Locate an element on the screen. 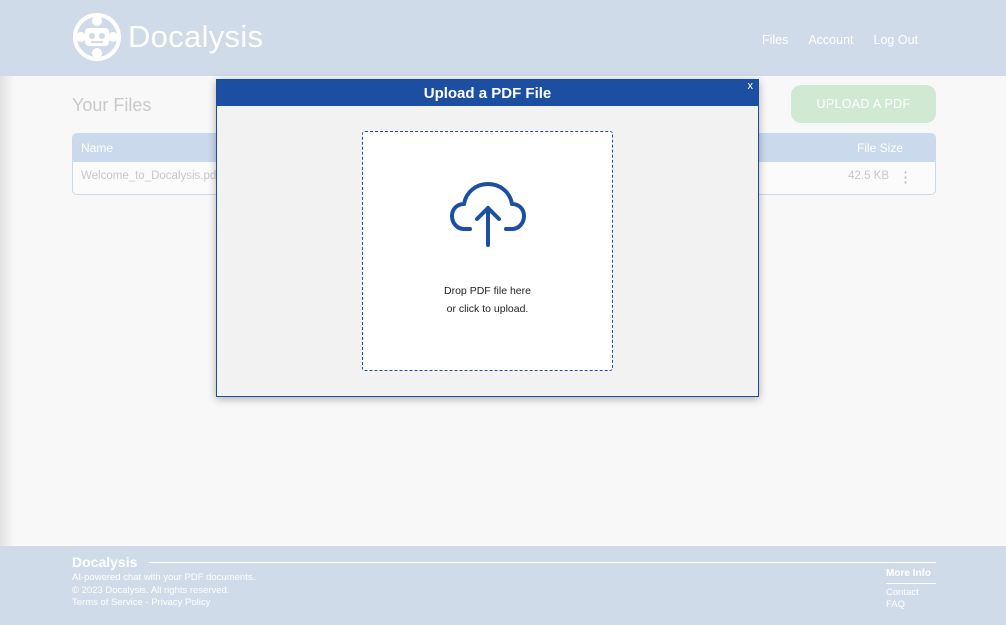 The width and height of the screenshot is (1006, 625). brand-name: Docalysis is located at coordinates (196, 36).